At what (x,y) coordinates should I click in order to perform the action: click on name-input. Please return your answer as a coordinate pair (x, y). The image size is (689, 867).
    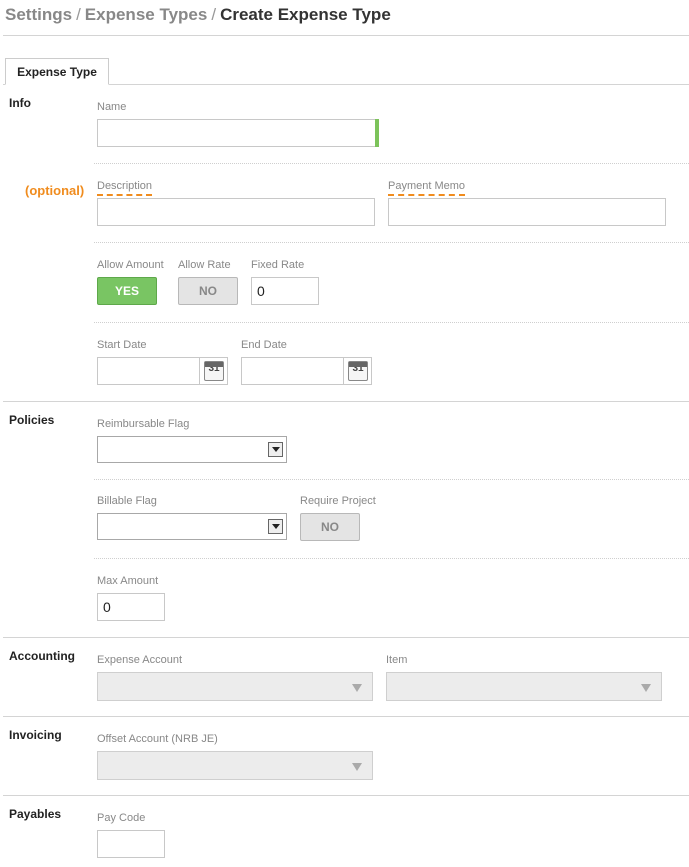
    Looking at the image, I should click on (238, 133).